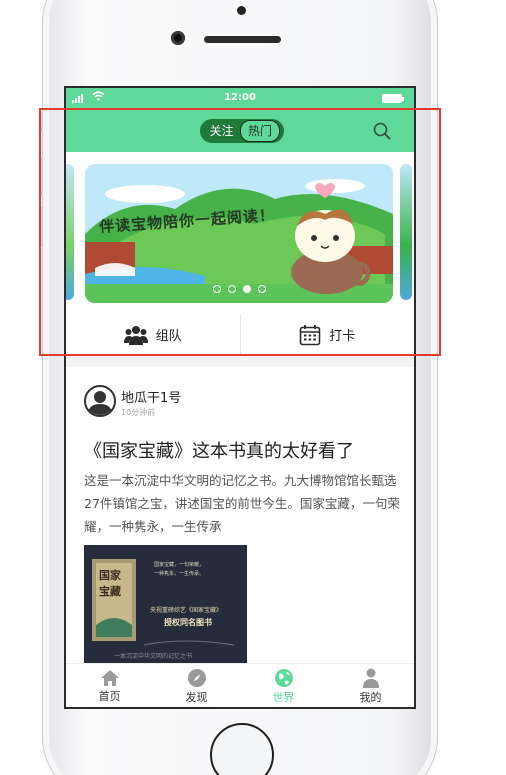  What do you see at coordinates (179, 565) in the screenshot?
I see `cover-line-1: 国家宝藏，一句荣耀，` at bounding box center [179, 565].